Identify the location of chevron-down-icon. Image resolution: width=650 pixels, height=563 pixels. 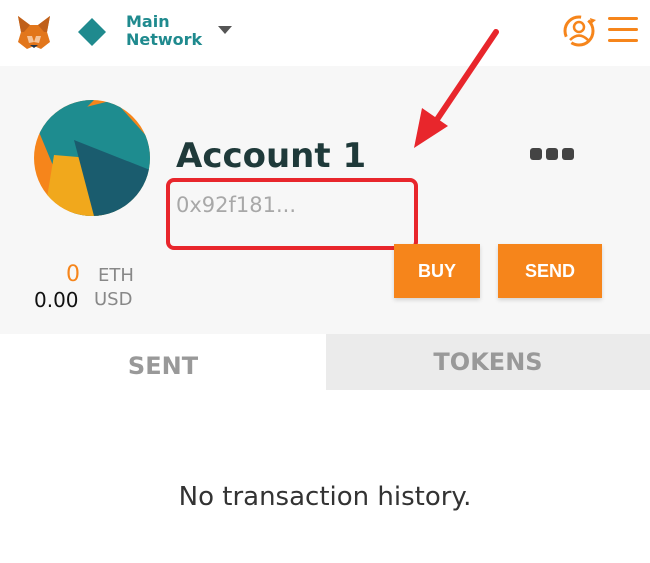
(225, 30).